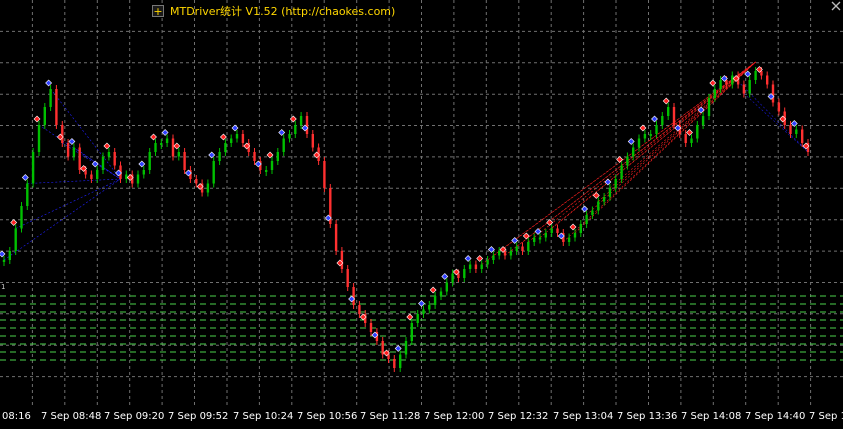  I want to click on time-label: 08:16, so click(16, 416).